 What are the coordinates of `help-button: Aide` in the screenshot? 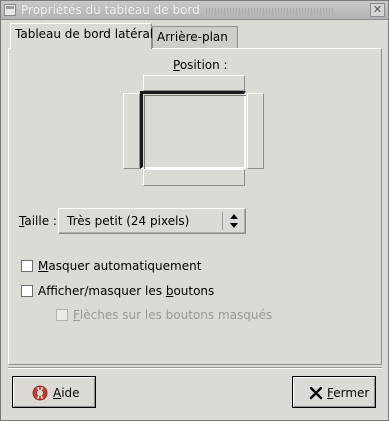 It's located at (54, 392).